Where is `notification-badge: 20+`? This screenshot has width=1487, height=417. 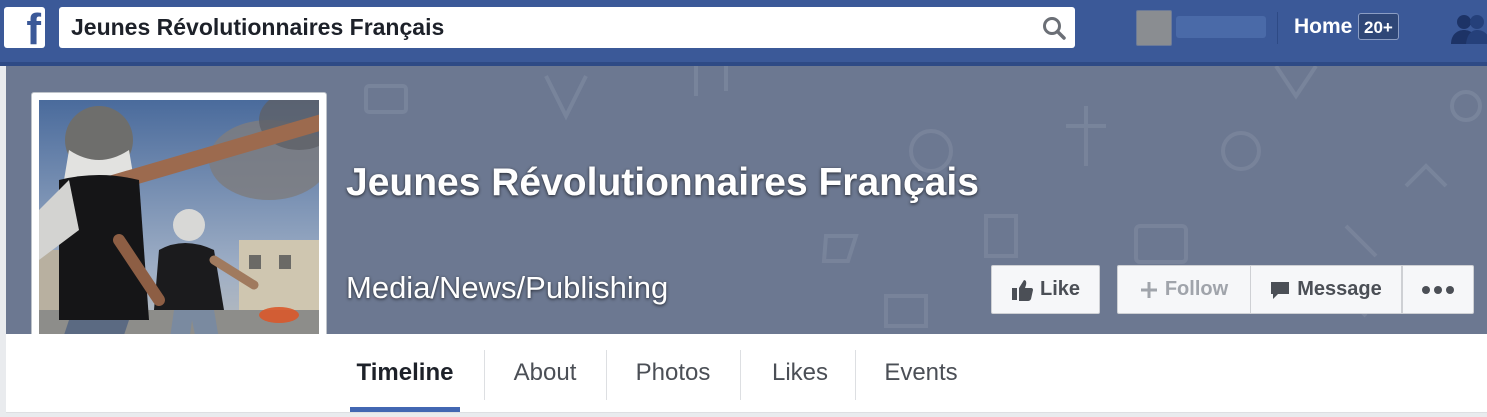
notification-badge: 20+ is located at coordinates (1378, 26).